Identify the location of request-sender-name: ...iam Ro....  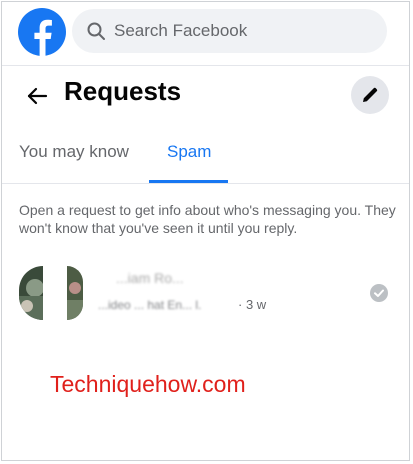
(150, 278).